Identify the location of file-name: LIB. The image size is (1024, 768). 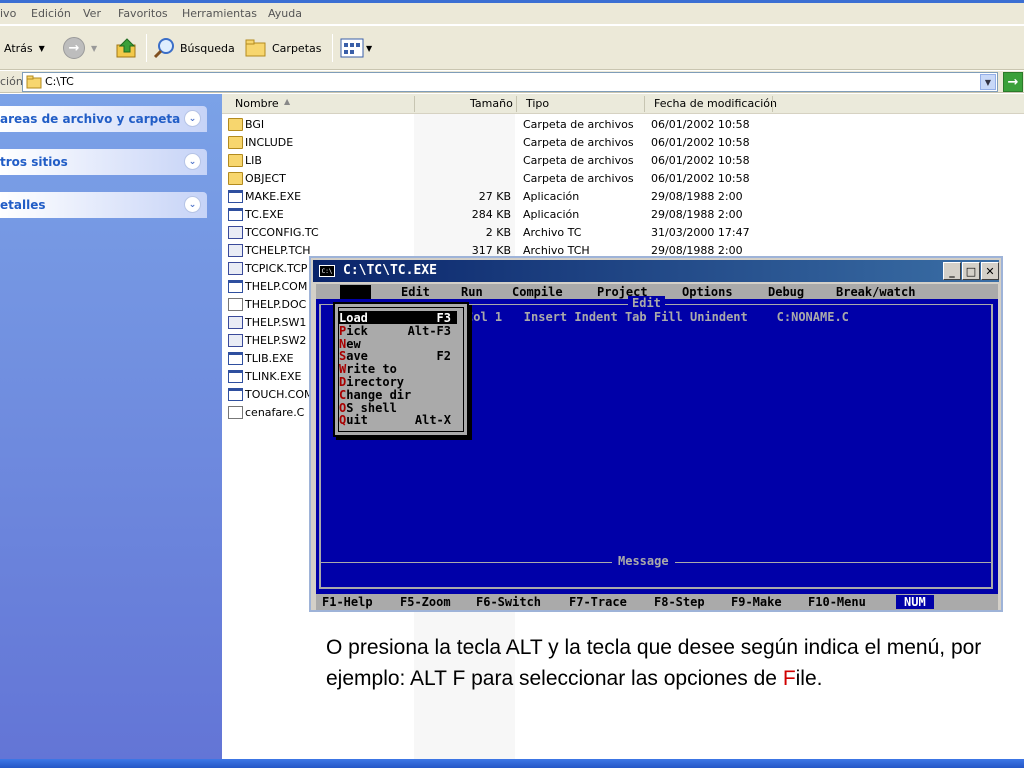
(253, 160).